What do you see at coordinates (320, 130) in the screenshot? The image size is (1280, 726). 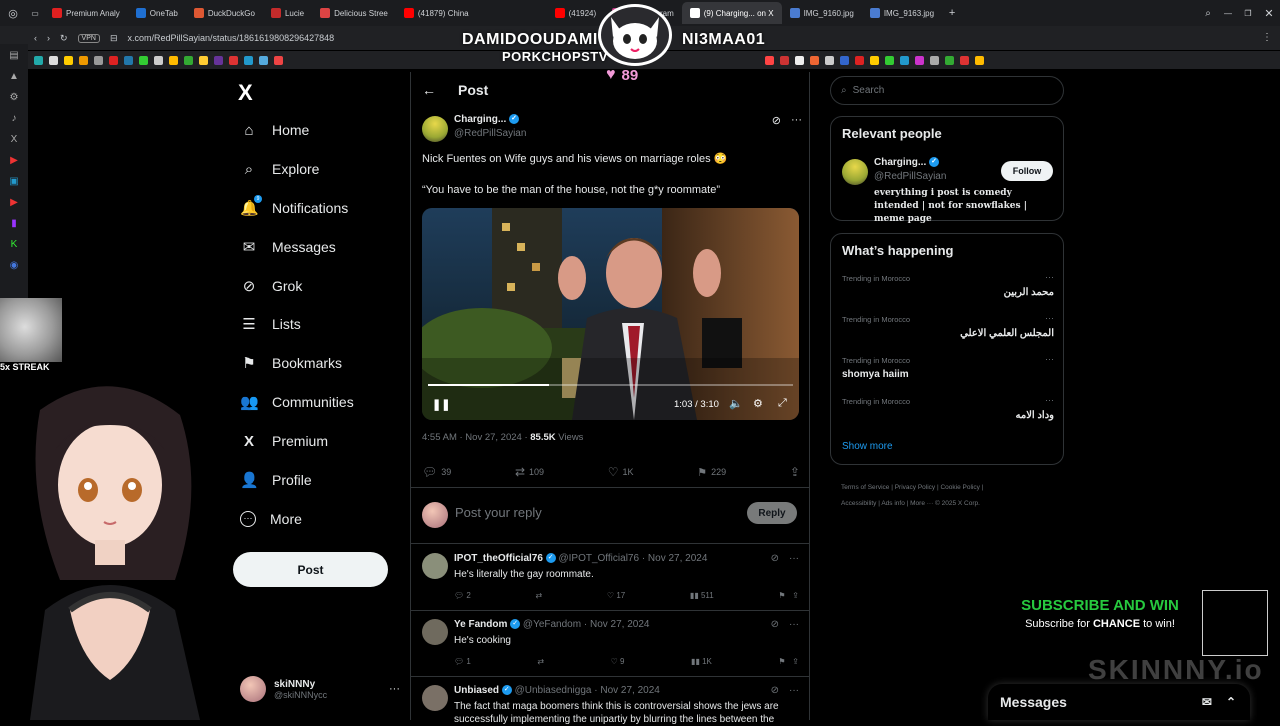 I see `nav-home: ⌂ Home` at bounding box center [320, 130].